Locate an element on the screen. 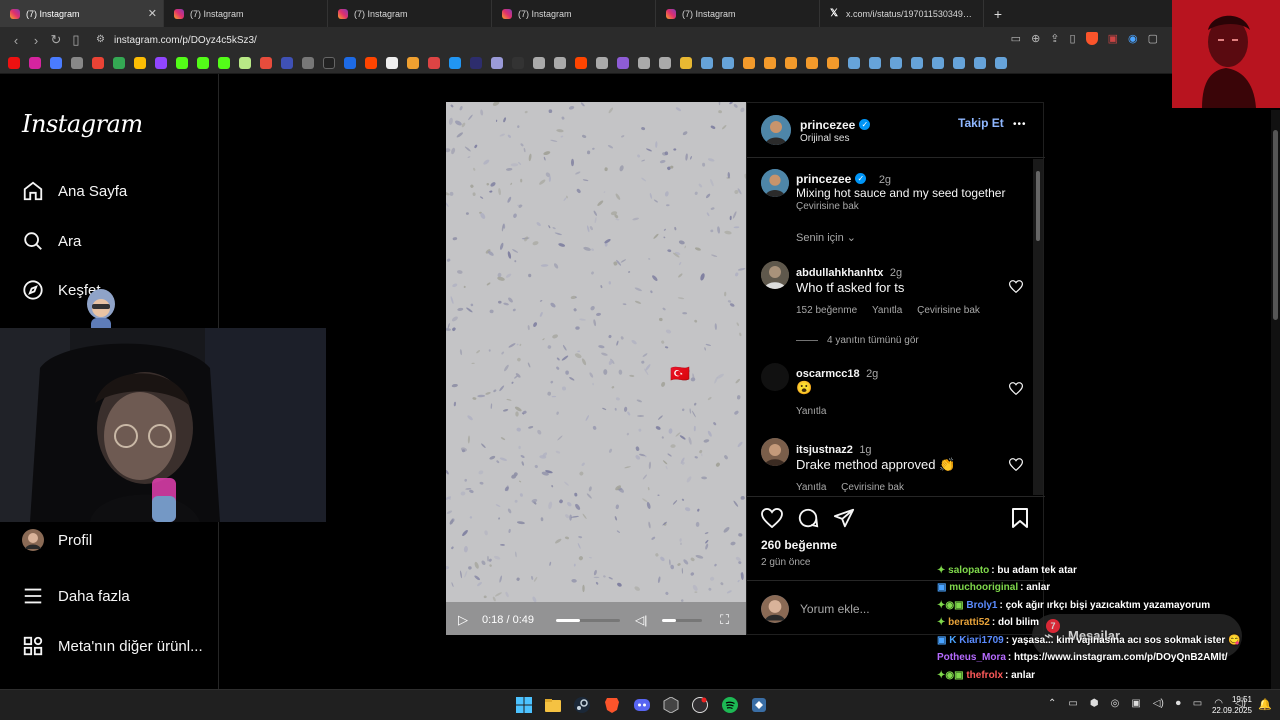 Image resolution: width=1280 pixels, height=720 pixels. app-icon is located at coordinates (759, 705).